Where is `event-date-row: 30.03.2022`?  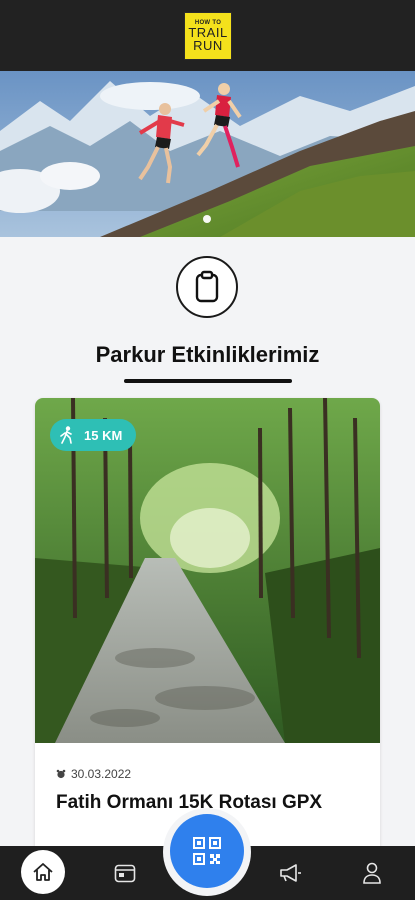
event-date-row: 30.03.2022 is located at coordinates (93, 774).